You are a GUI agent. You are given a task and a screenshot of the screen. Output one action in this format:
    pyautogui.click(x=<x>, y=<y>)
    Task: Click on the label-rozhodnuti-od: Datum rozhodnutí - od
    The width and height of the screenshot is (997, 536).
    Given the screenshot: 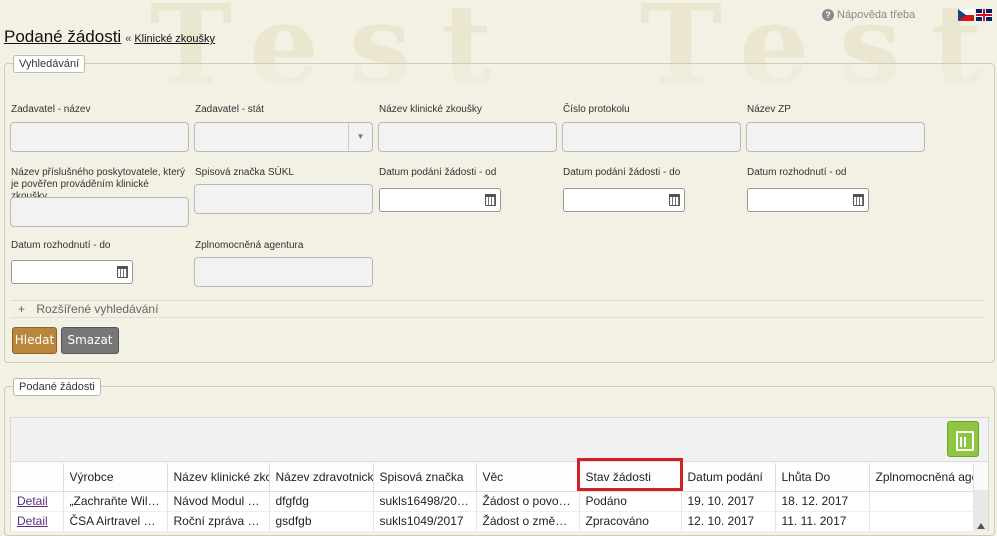 What is the action you would take?
    pyautogui.click(x=797, y=172)
    